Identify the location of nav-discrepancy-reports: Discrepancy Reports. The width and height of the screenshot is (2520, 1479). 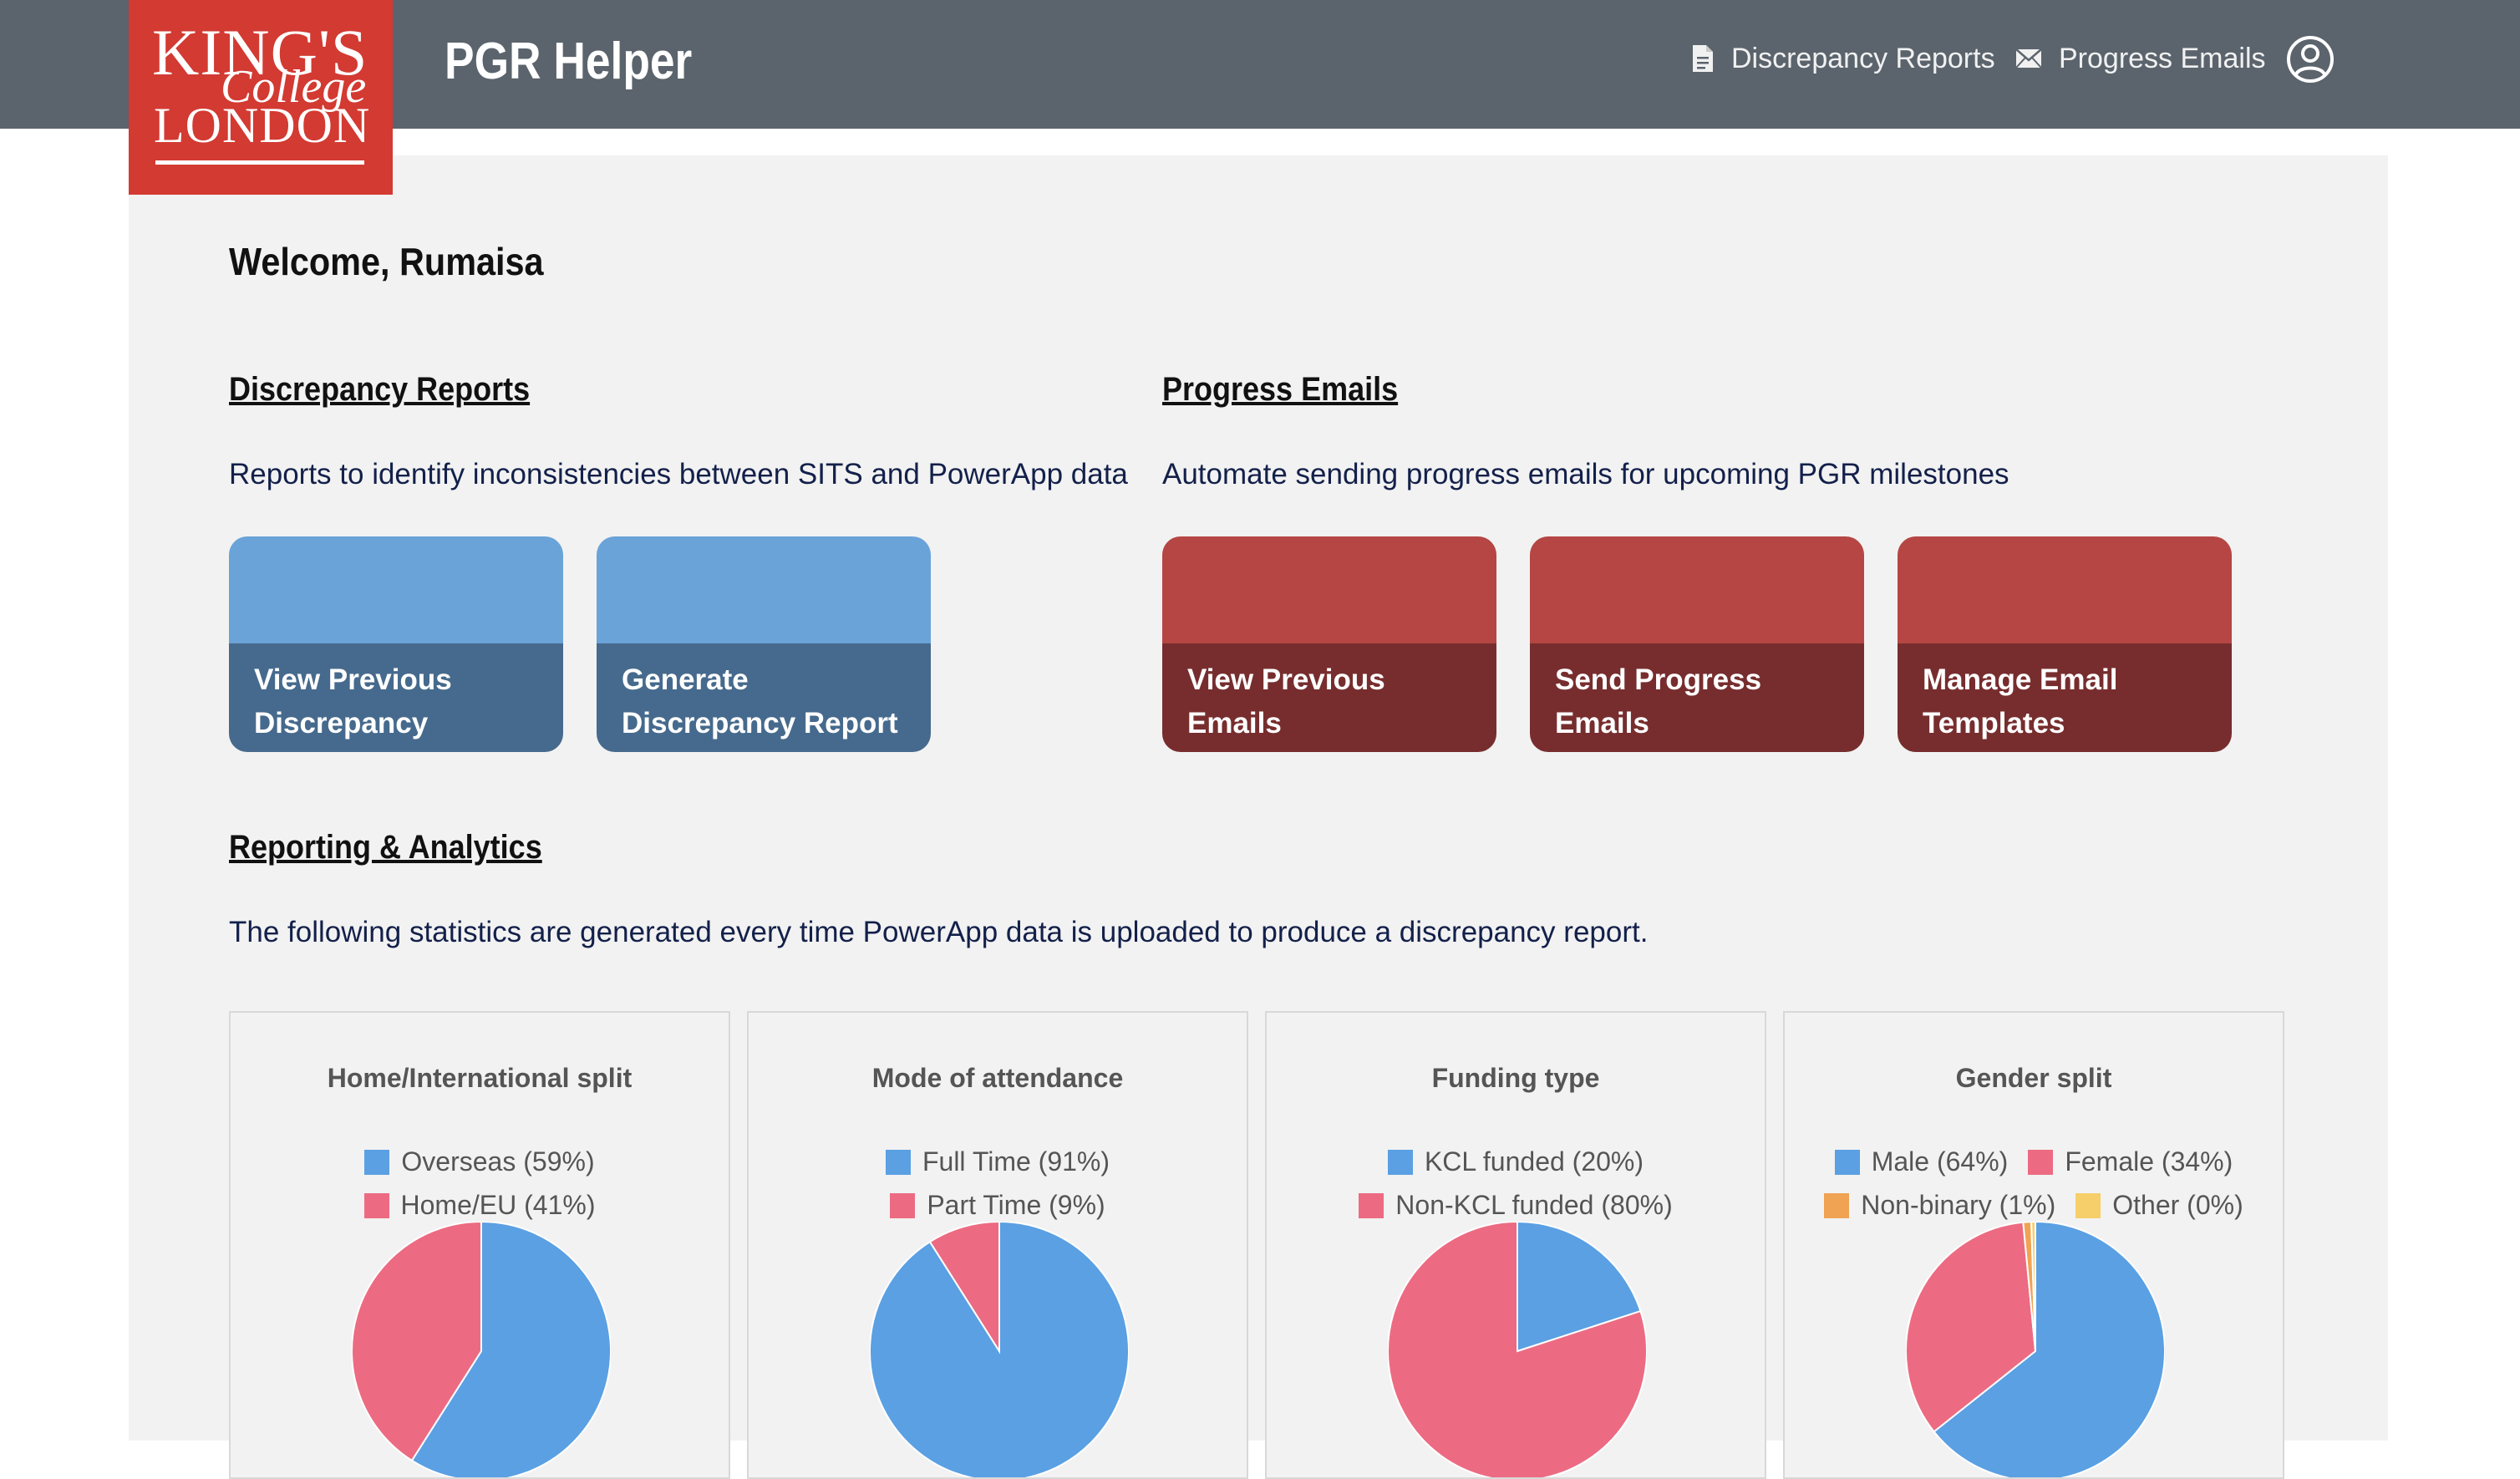
(1843, 58).